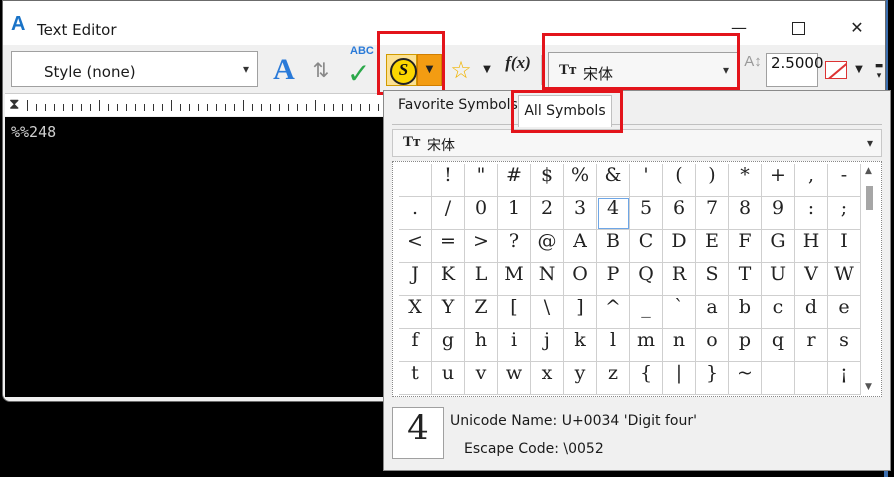  What do you see at coordinates (798, 28) in the screenshot?
I see `maximize-button` at bounding box center [798, 28].